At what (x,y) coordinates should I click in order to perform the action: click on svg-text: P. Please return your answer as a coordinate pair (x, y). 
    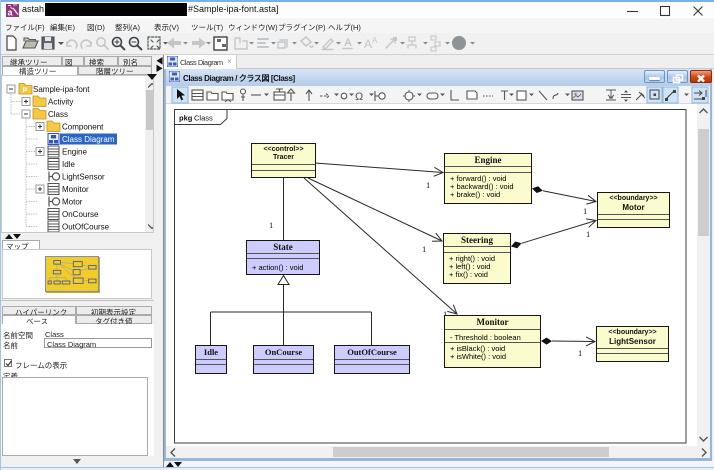
    Looking at the image, I should click on (25, 91).